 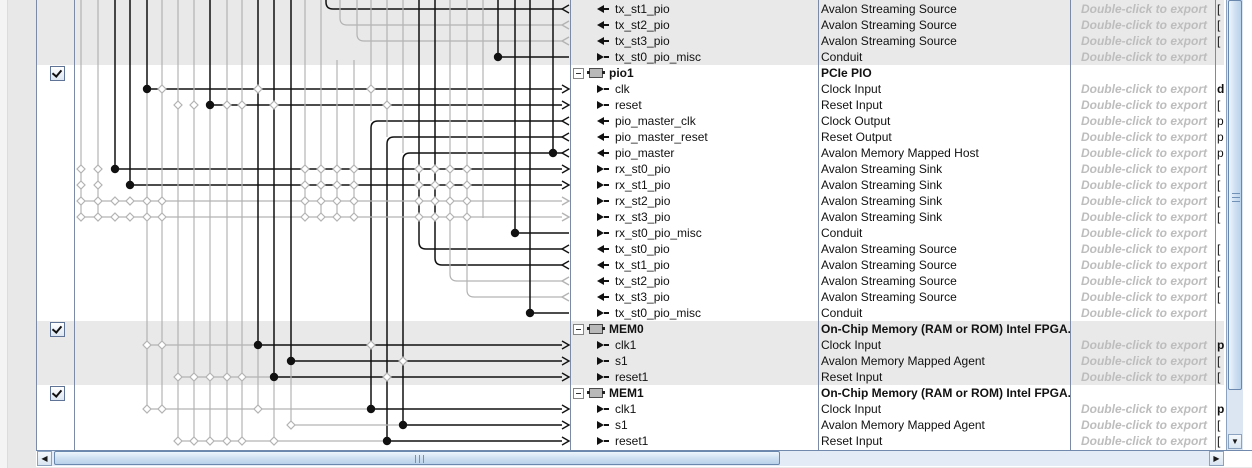 What do you see at coordinates (1216, 458) in the screenshot?
I see `scroll-right-button: ▶` at bounding box center [1216, 458].